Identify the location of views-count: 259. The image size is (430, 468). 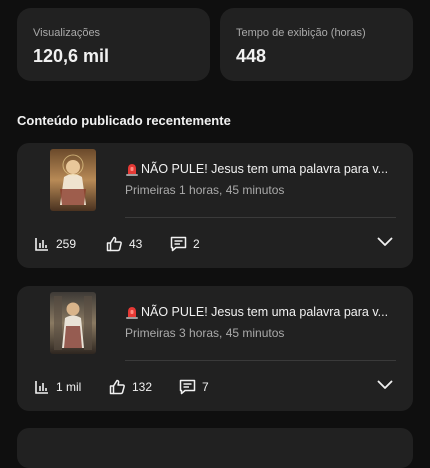
(66, 244).